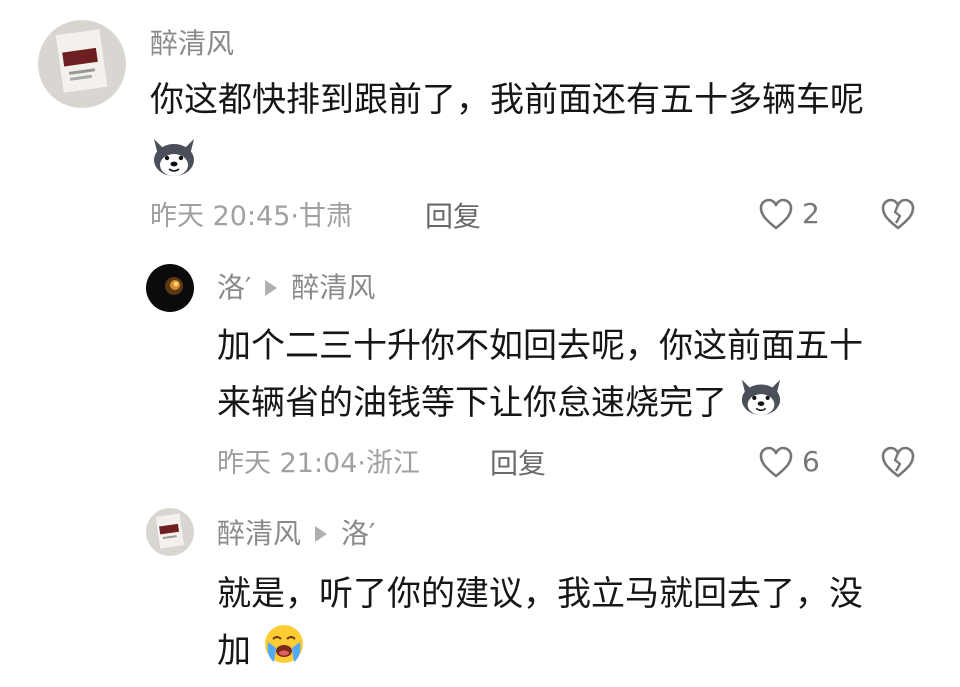  What do you see at coordinates (507, 100) in the screenshot?
I see `comment-text: 你这都快排到跟前了，我前面还有五十多辆车呢` at bounding box center [507, 100].